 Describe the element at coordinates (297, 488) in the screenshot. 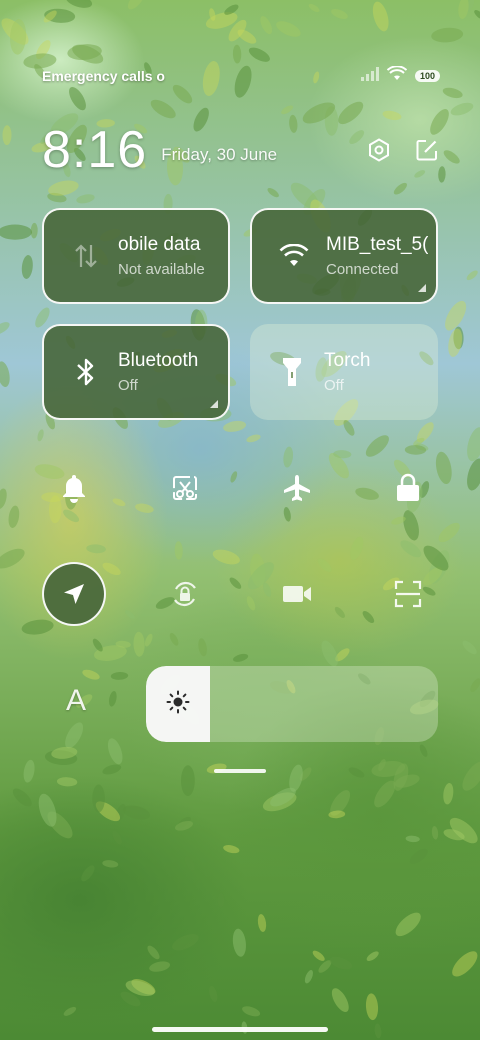

I see `airplane-icon` at that location.